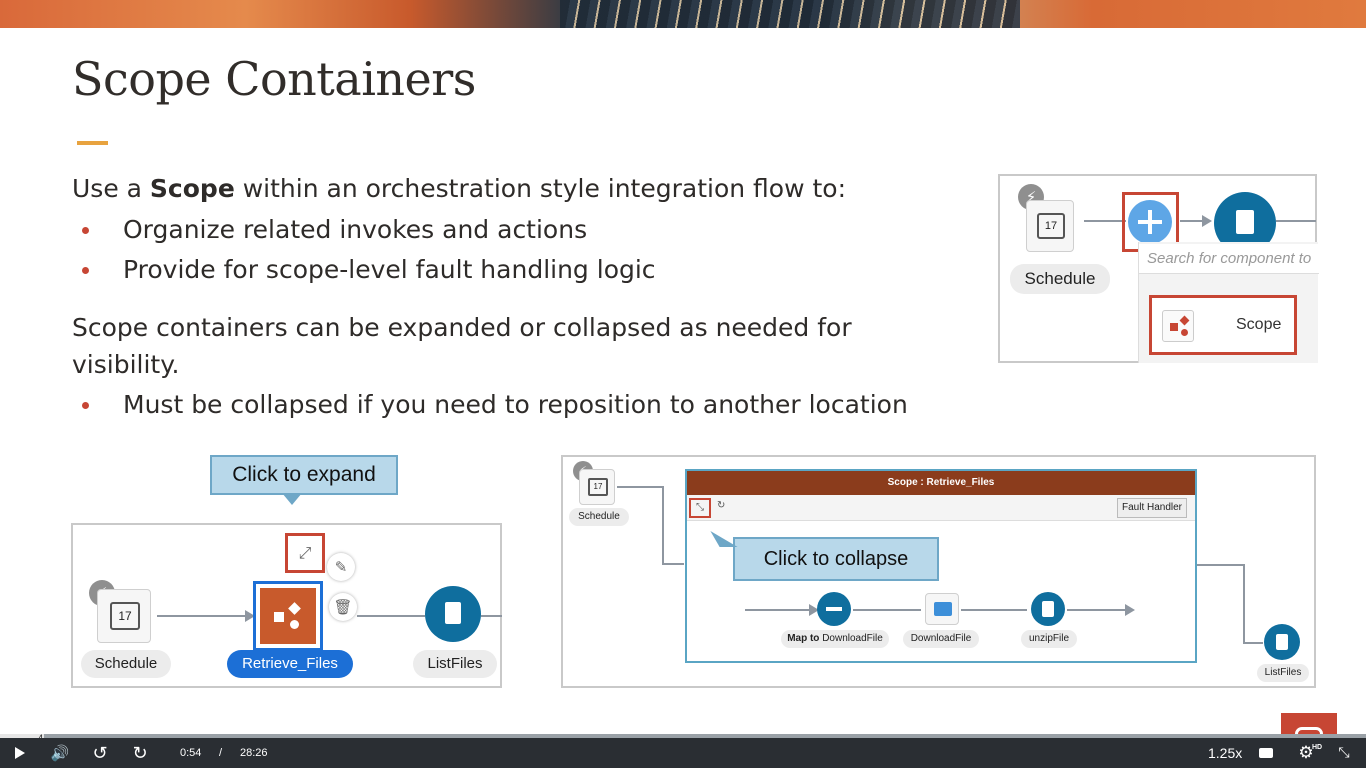 The width and height of the screenshot is (1366, 768). Describe the element at coordinates (192, 188) in the screenshot. I see `intro-bold: Scope` at that location.